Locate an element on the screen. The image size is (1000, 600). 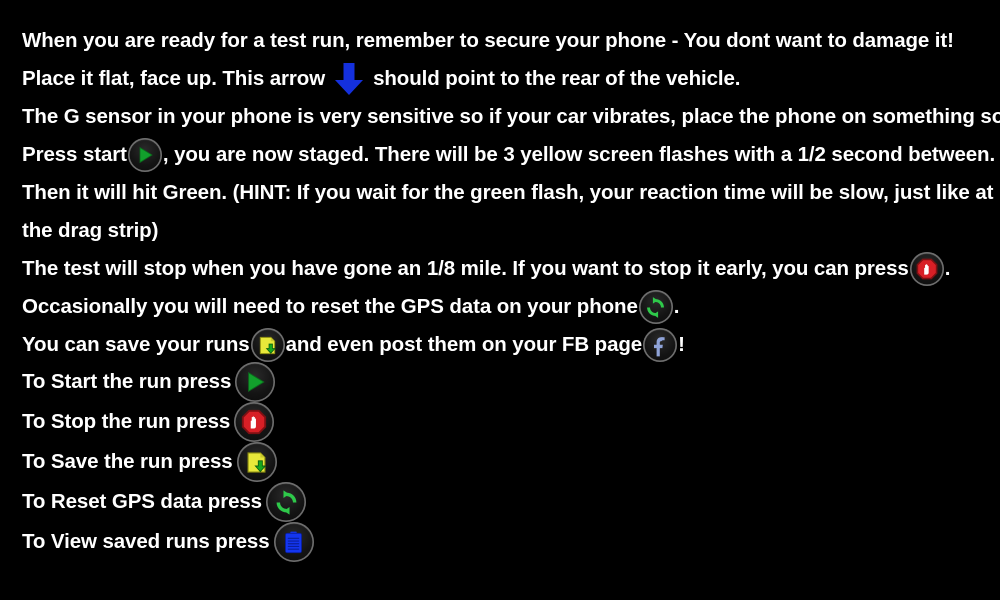
instruction-text: and even post them on your FB page is located at coordinates (464, 344).